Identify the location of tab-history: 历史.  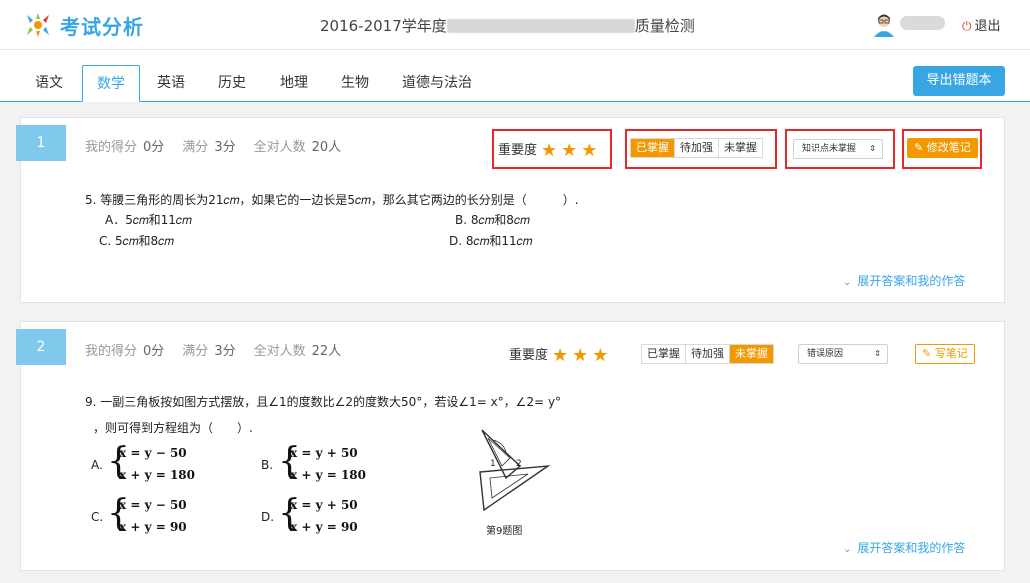
(232, 83).